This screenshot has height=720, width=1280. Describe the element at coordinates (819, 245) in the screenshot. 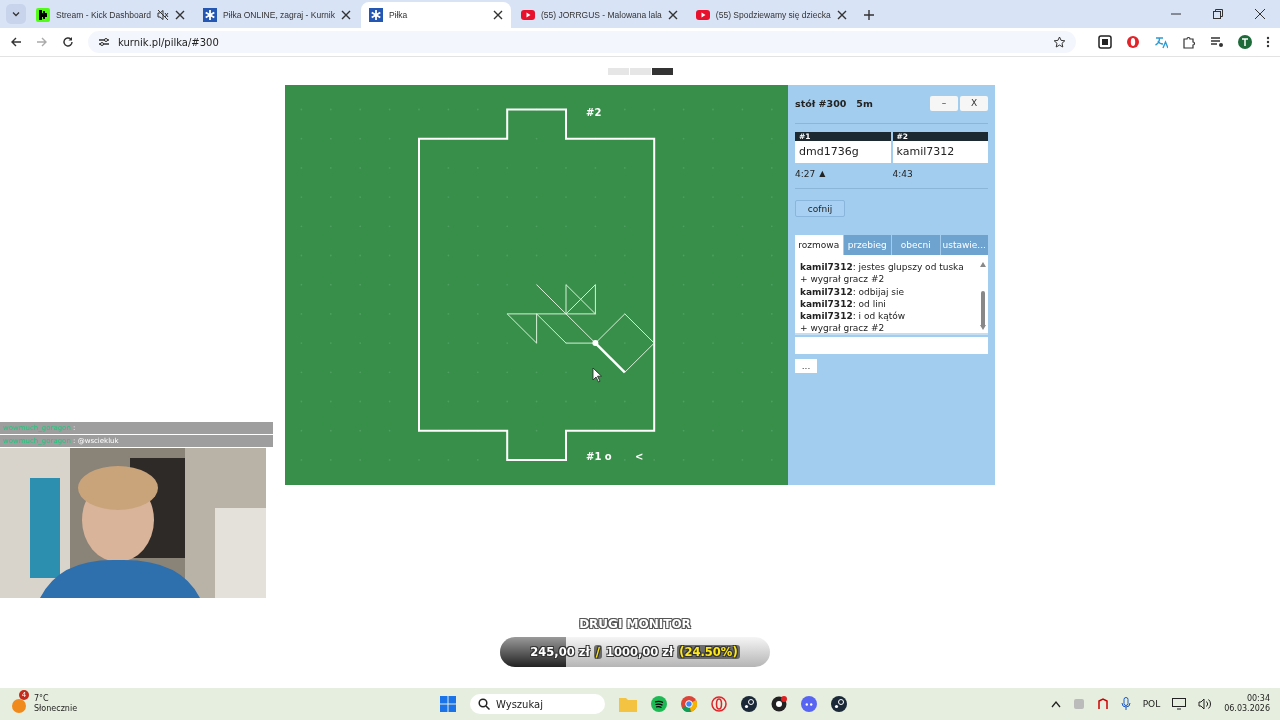

I see `chat-tab: rozmowa` at that location.